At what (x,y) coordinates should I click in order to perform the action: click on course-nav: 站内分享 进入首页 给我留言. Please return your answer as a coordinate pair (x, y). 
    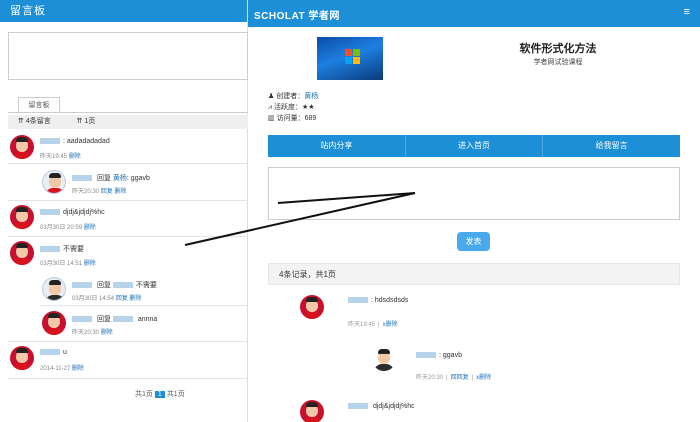
    Looking at the image, I should click on (474, 146).